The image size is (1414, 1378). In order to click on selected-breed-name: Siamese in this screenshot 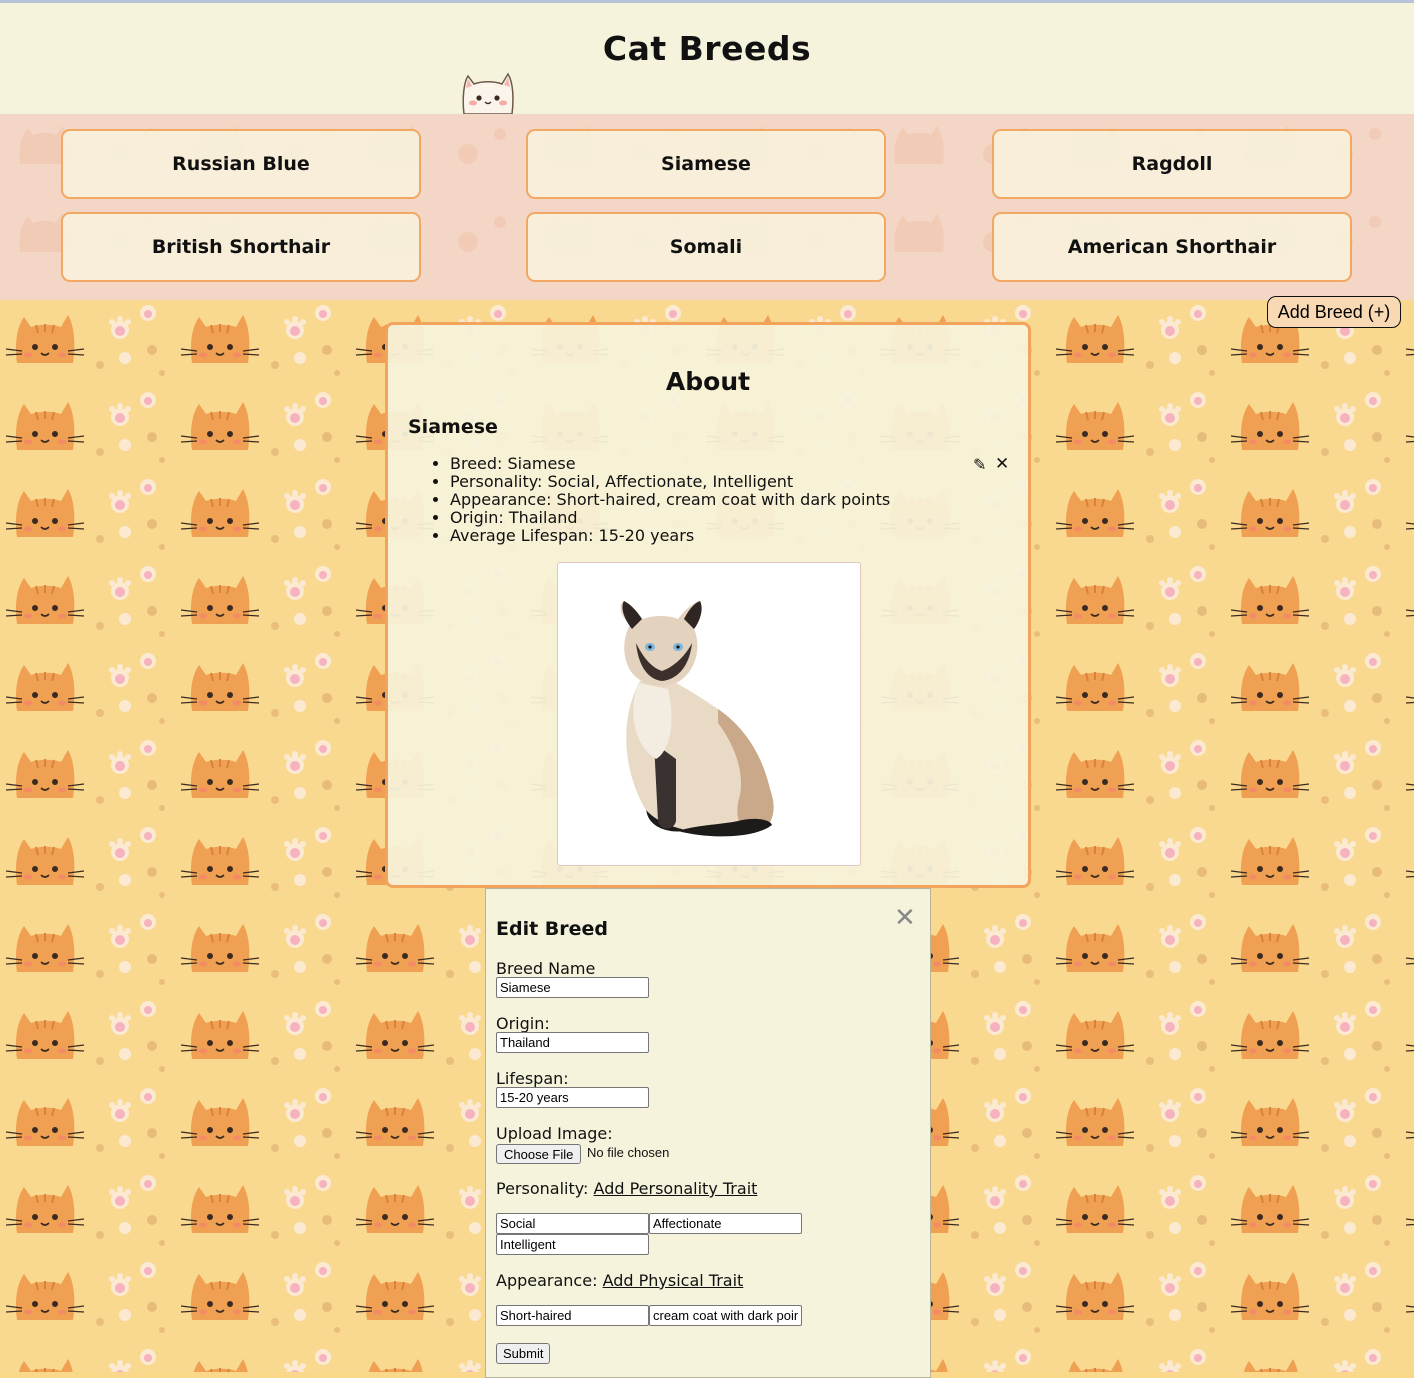, I will do `click(453, 427)`.